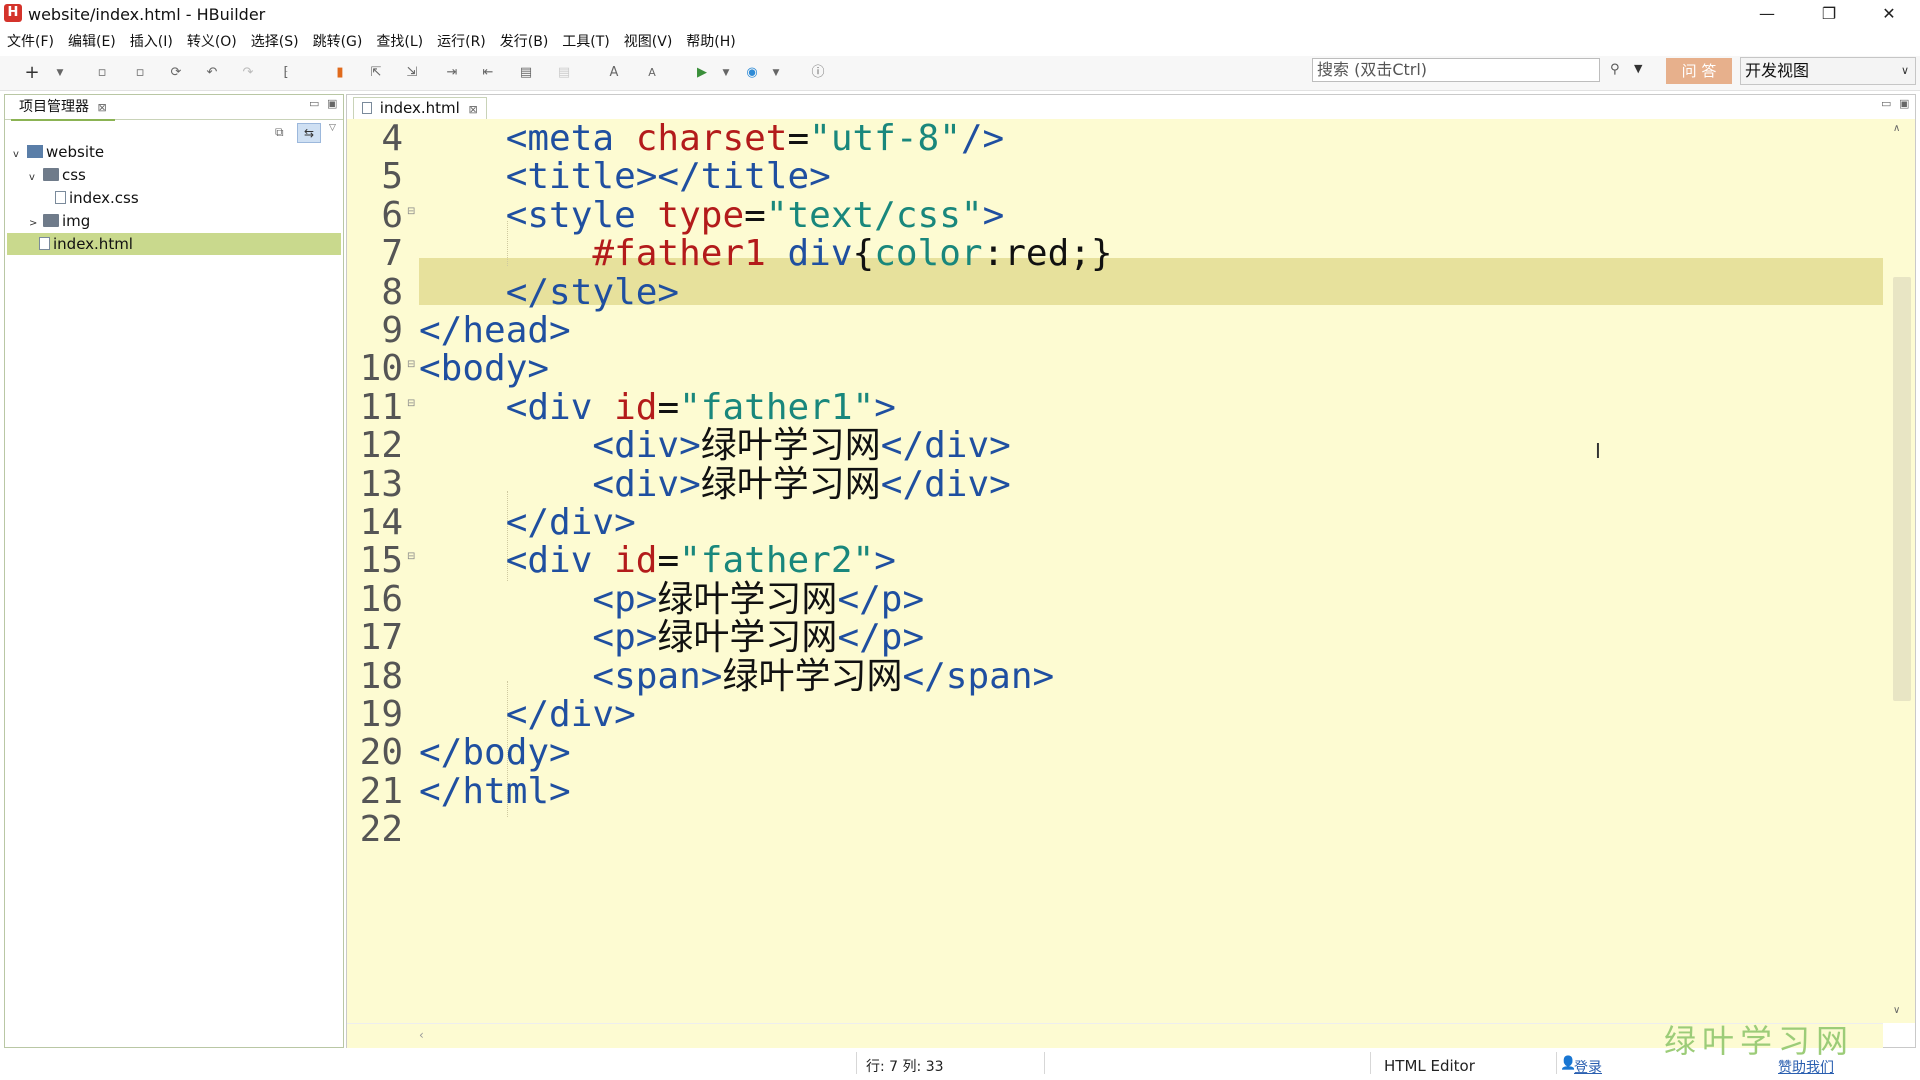  I want to click on menu-item: 发行(B), so click(524, 41).